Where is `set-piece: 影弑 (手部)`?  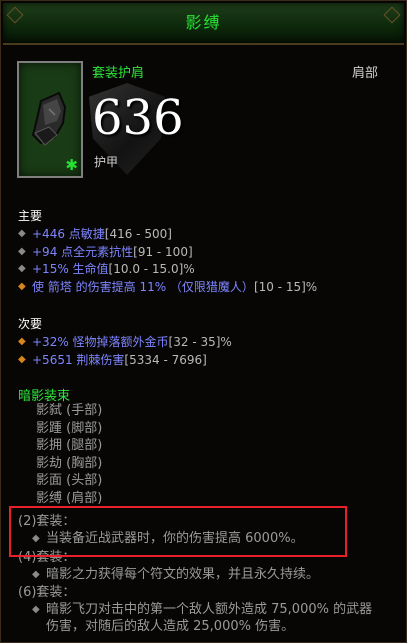 set-piece: 影弑 (手部) is located at coordinates (69, 410).